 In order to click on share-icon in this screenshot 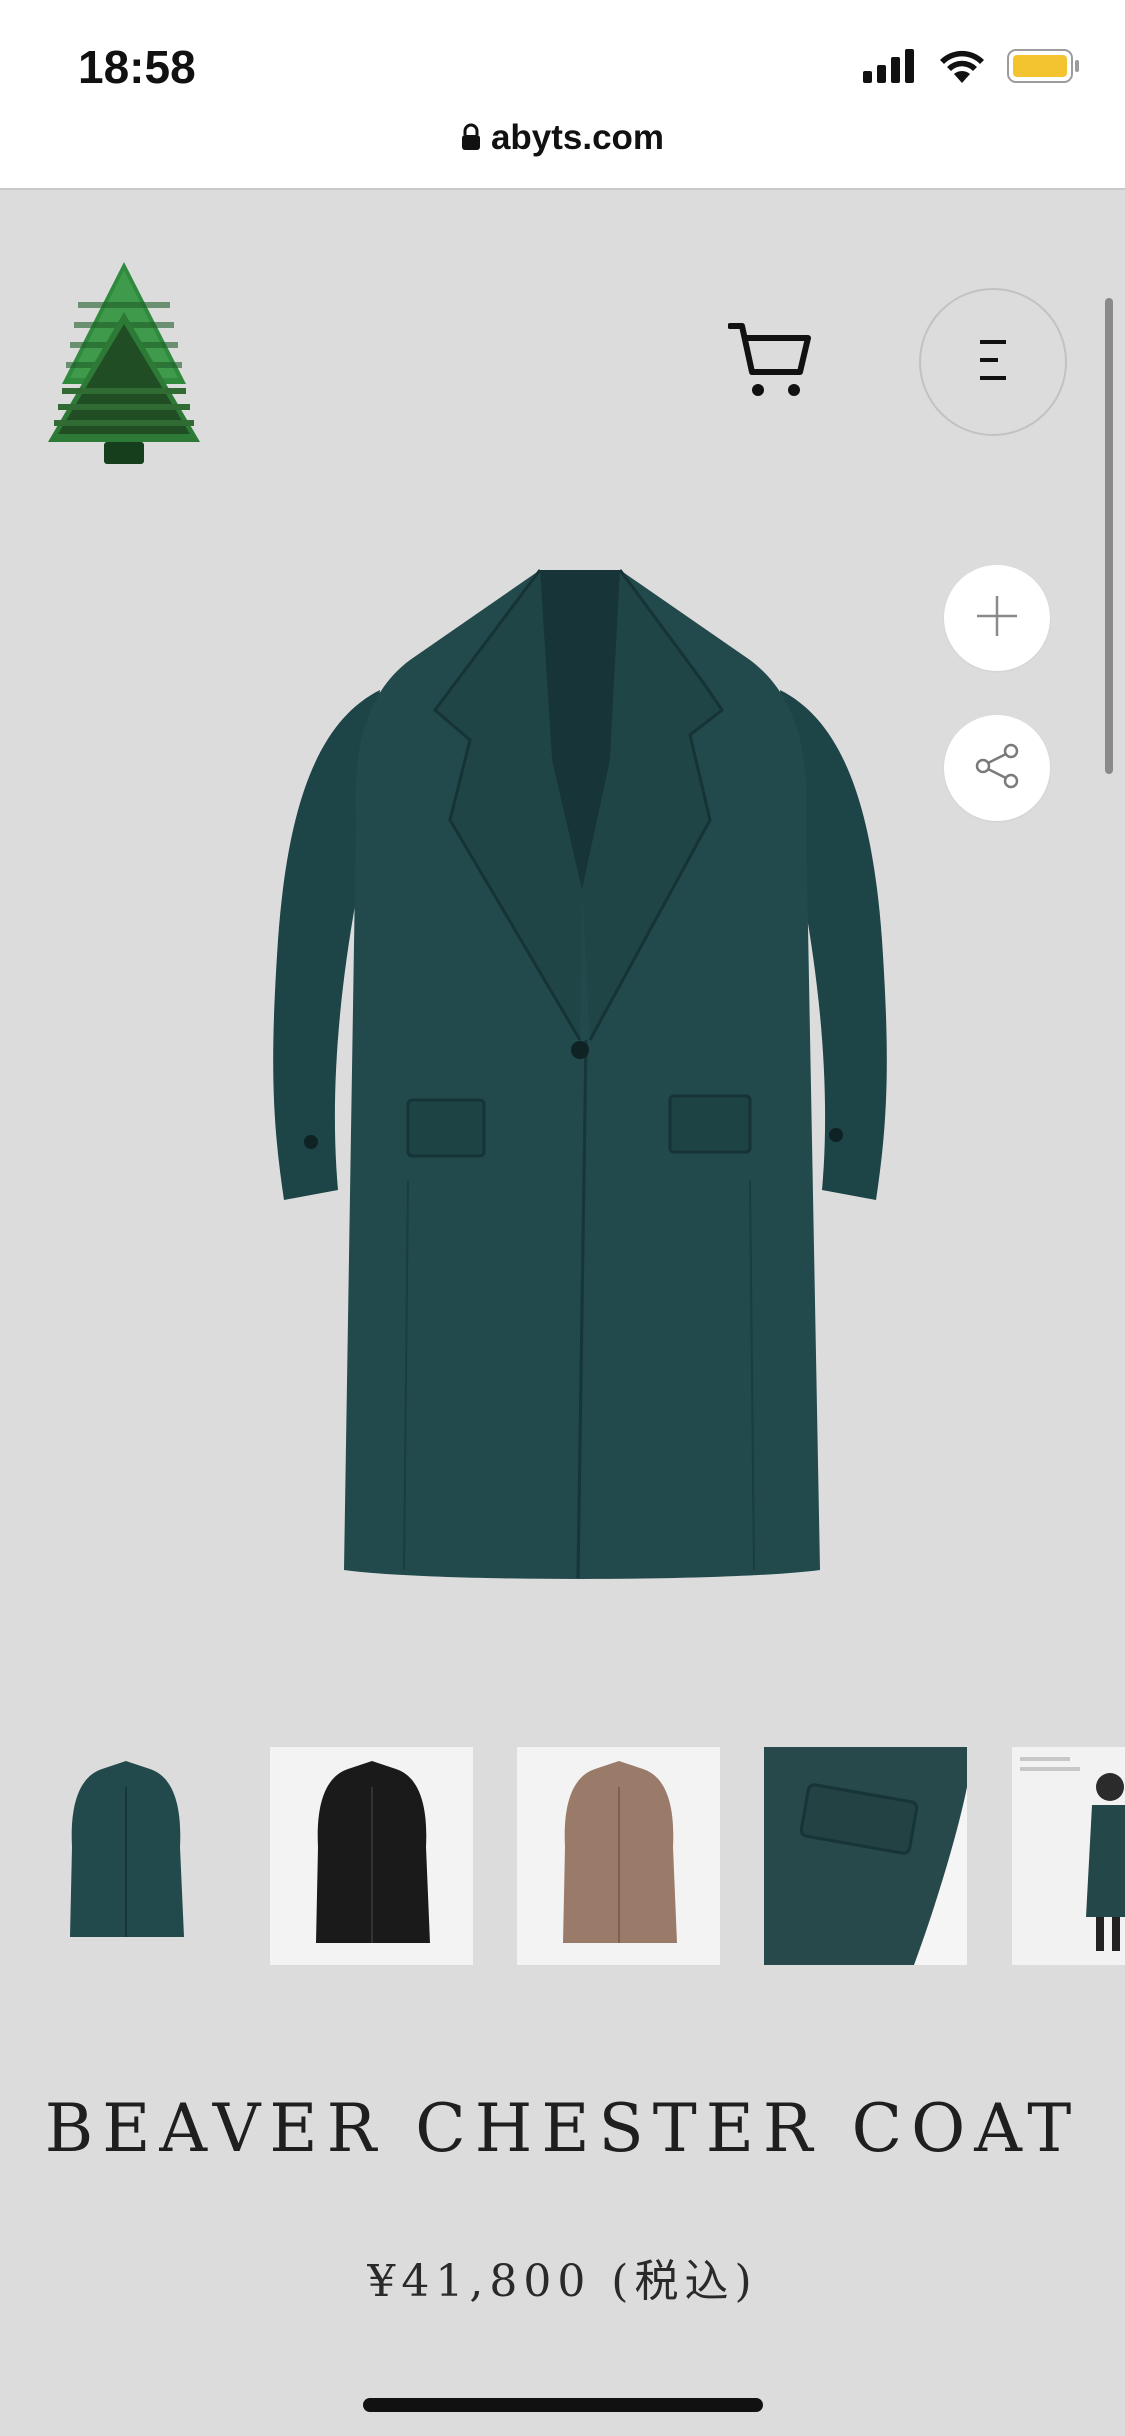, I will do `click(997, 768)`.